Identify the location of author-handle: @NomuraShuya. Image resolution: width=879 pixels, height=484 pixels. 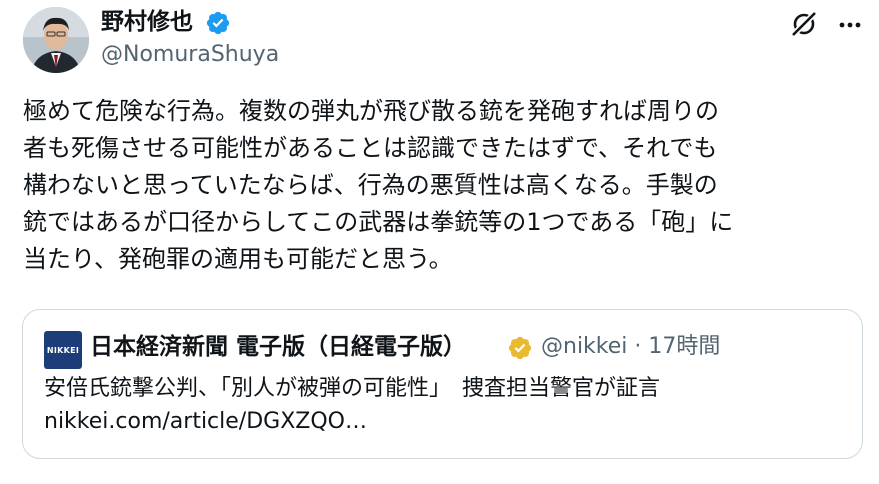
(190, 55).